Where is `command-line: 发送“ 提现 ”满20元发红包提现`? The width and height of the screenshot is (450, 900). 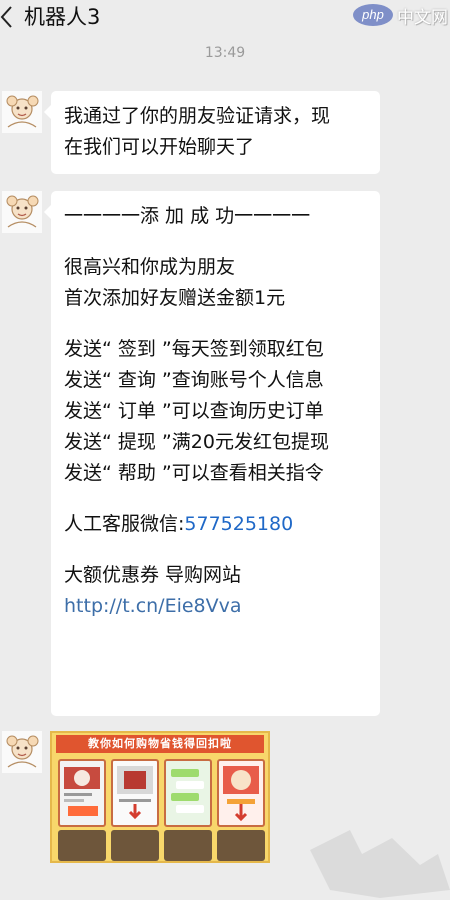
command-line: 发送“ 提现 ”满20元发红包提现 is located at coordinates (196, 442).